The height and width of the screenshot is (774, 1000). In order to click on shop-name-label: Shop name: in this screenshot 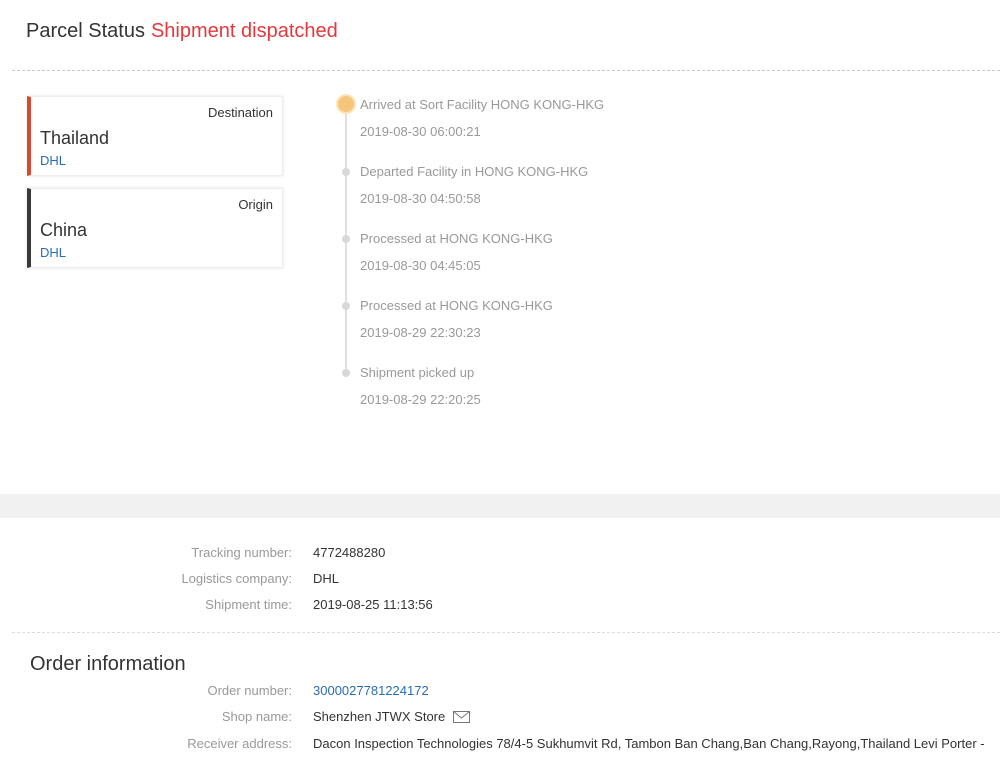, I will do `click(256, 716)`.